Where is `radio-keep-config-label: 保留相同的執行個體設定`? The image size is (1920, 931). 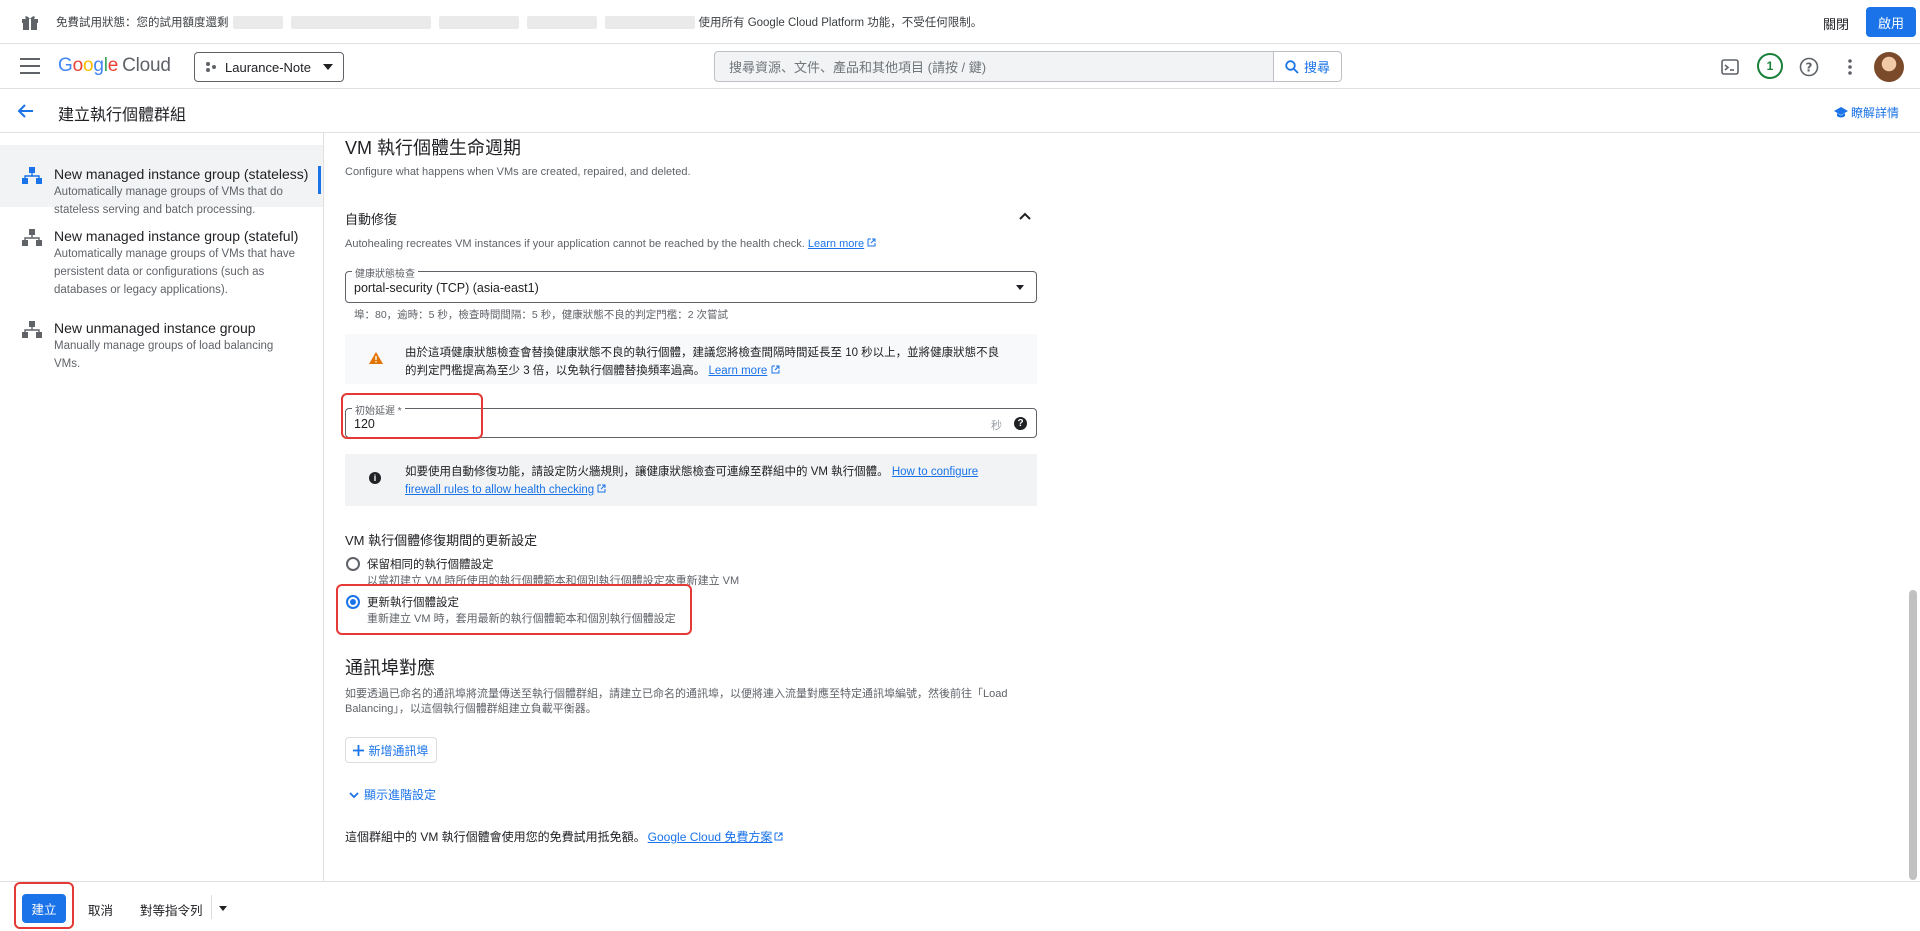
radio-keep-config-label: 保留相同的執行個體設定 is located at coordinates (430, 565).